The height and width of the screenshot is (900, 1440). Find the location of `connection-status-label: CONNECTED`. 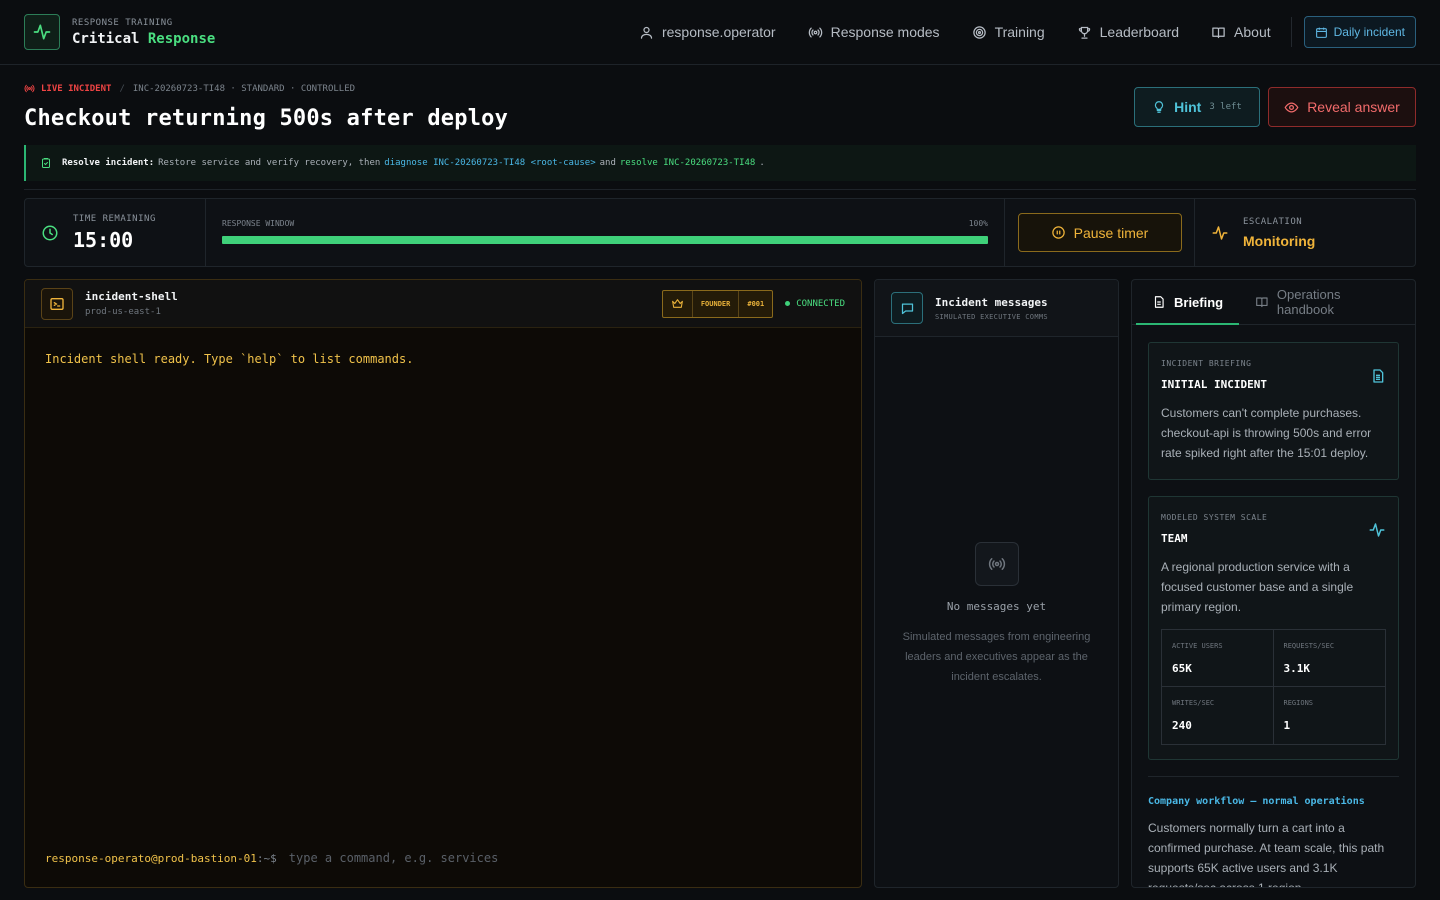

connection-status-label: CONNECTED is located at coordinates (820, 303).